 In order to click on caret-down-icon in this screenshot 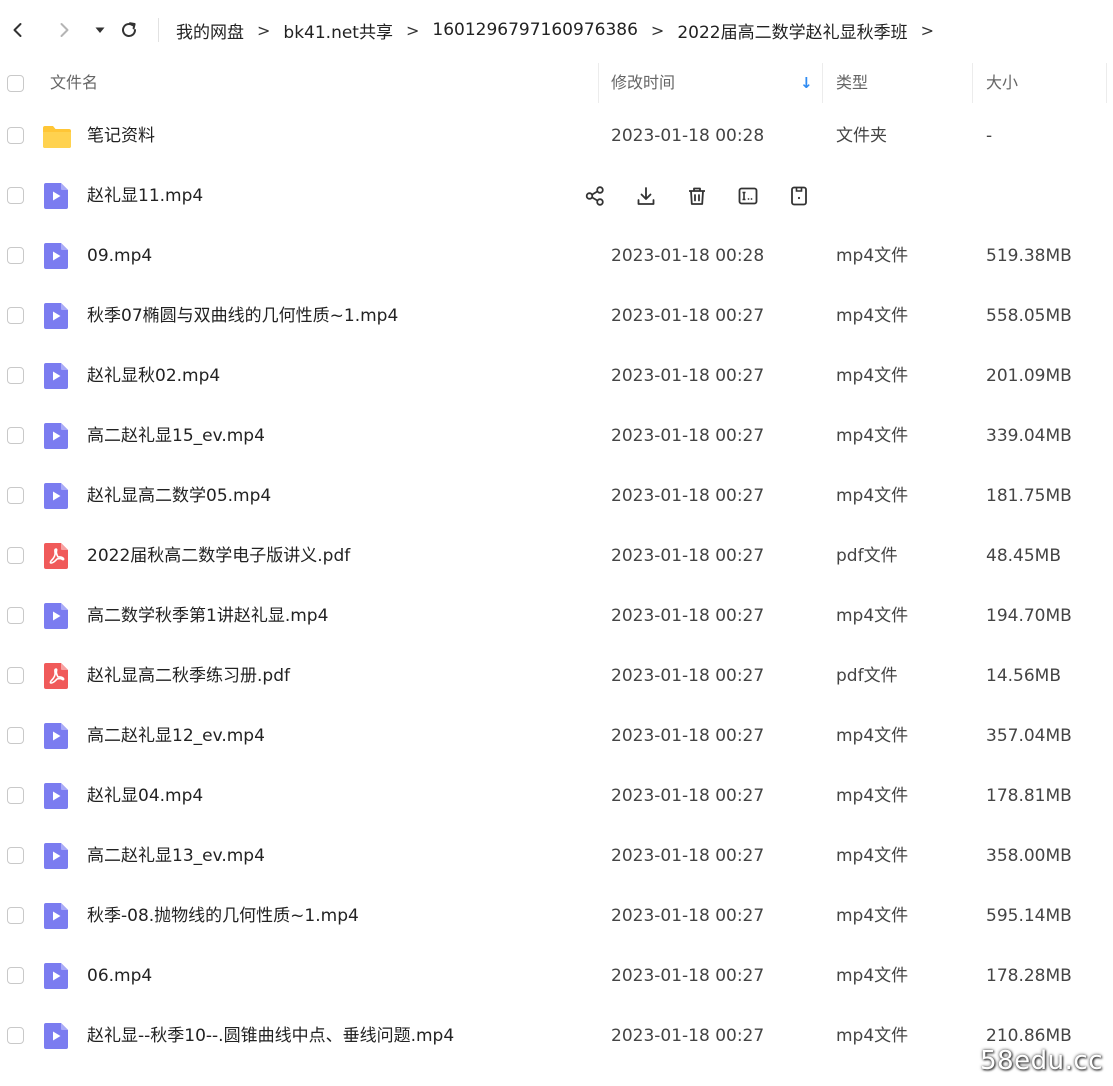, I will do `click(100, 30)`.